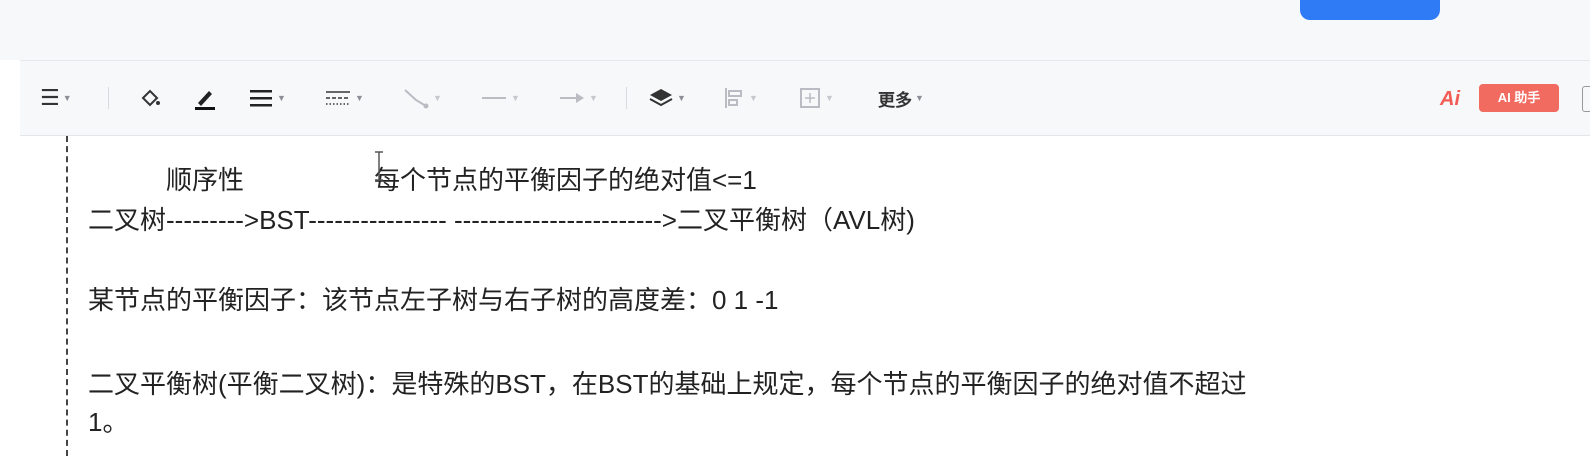 This screenshot has width=1590, height=456. What do you see at coordinates (416, 99) in the screenshot?
I see `connector-icon` at bounding box center [416, 99].